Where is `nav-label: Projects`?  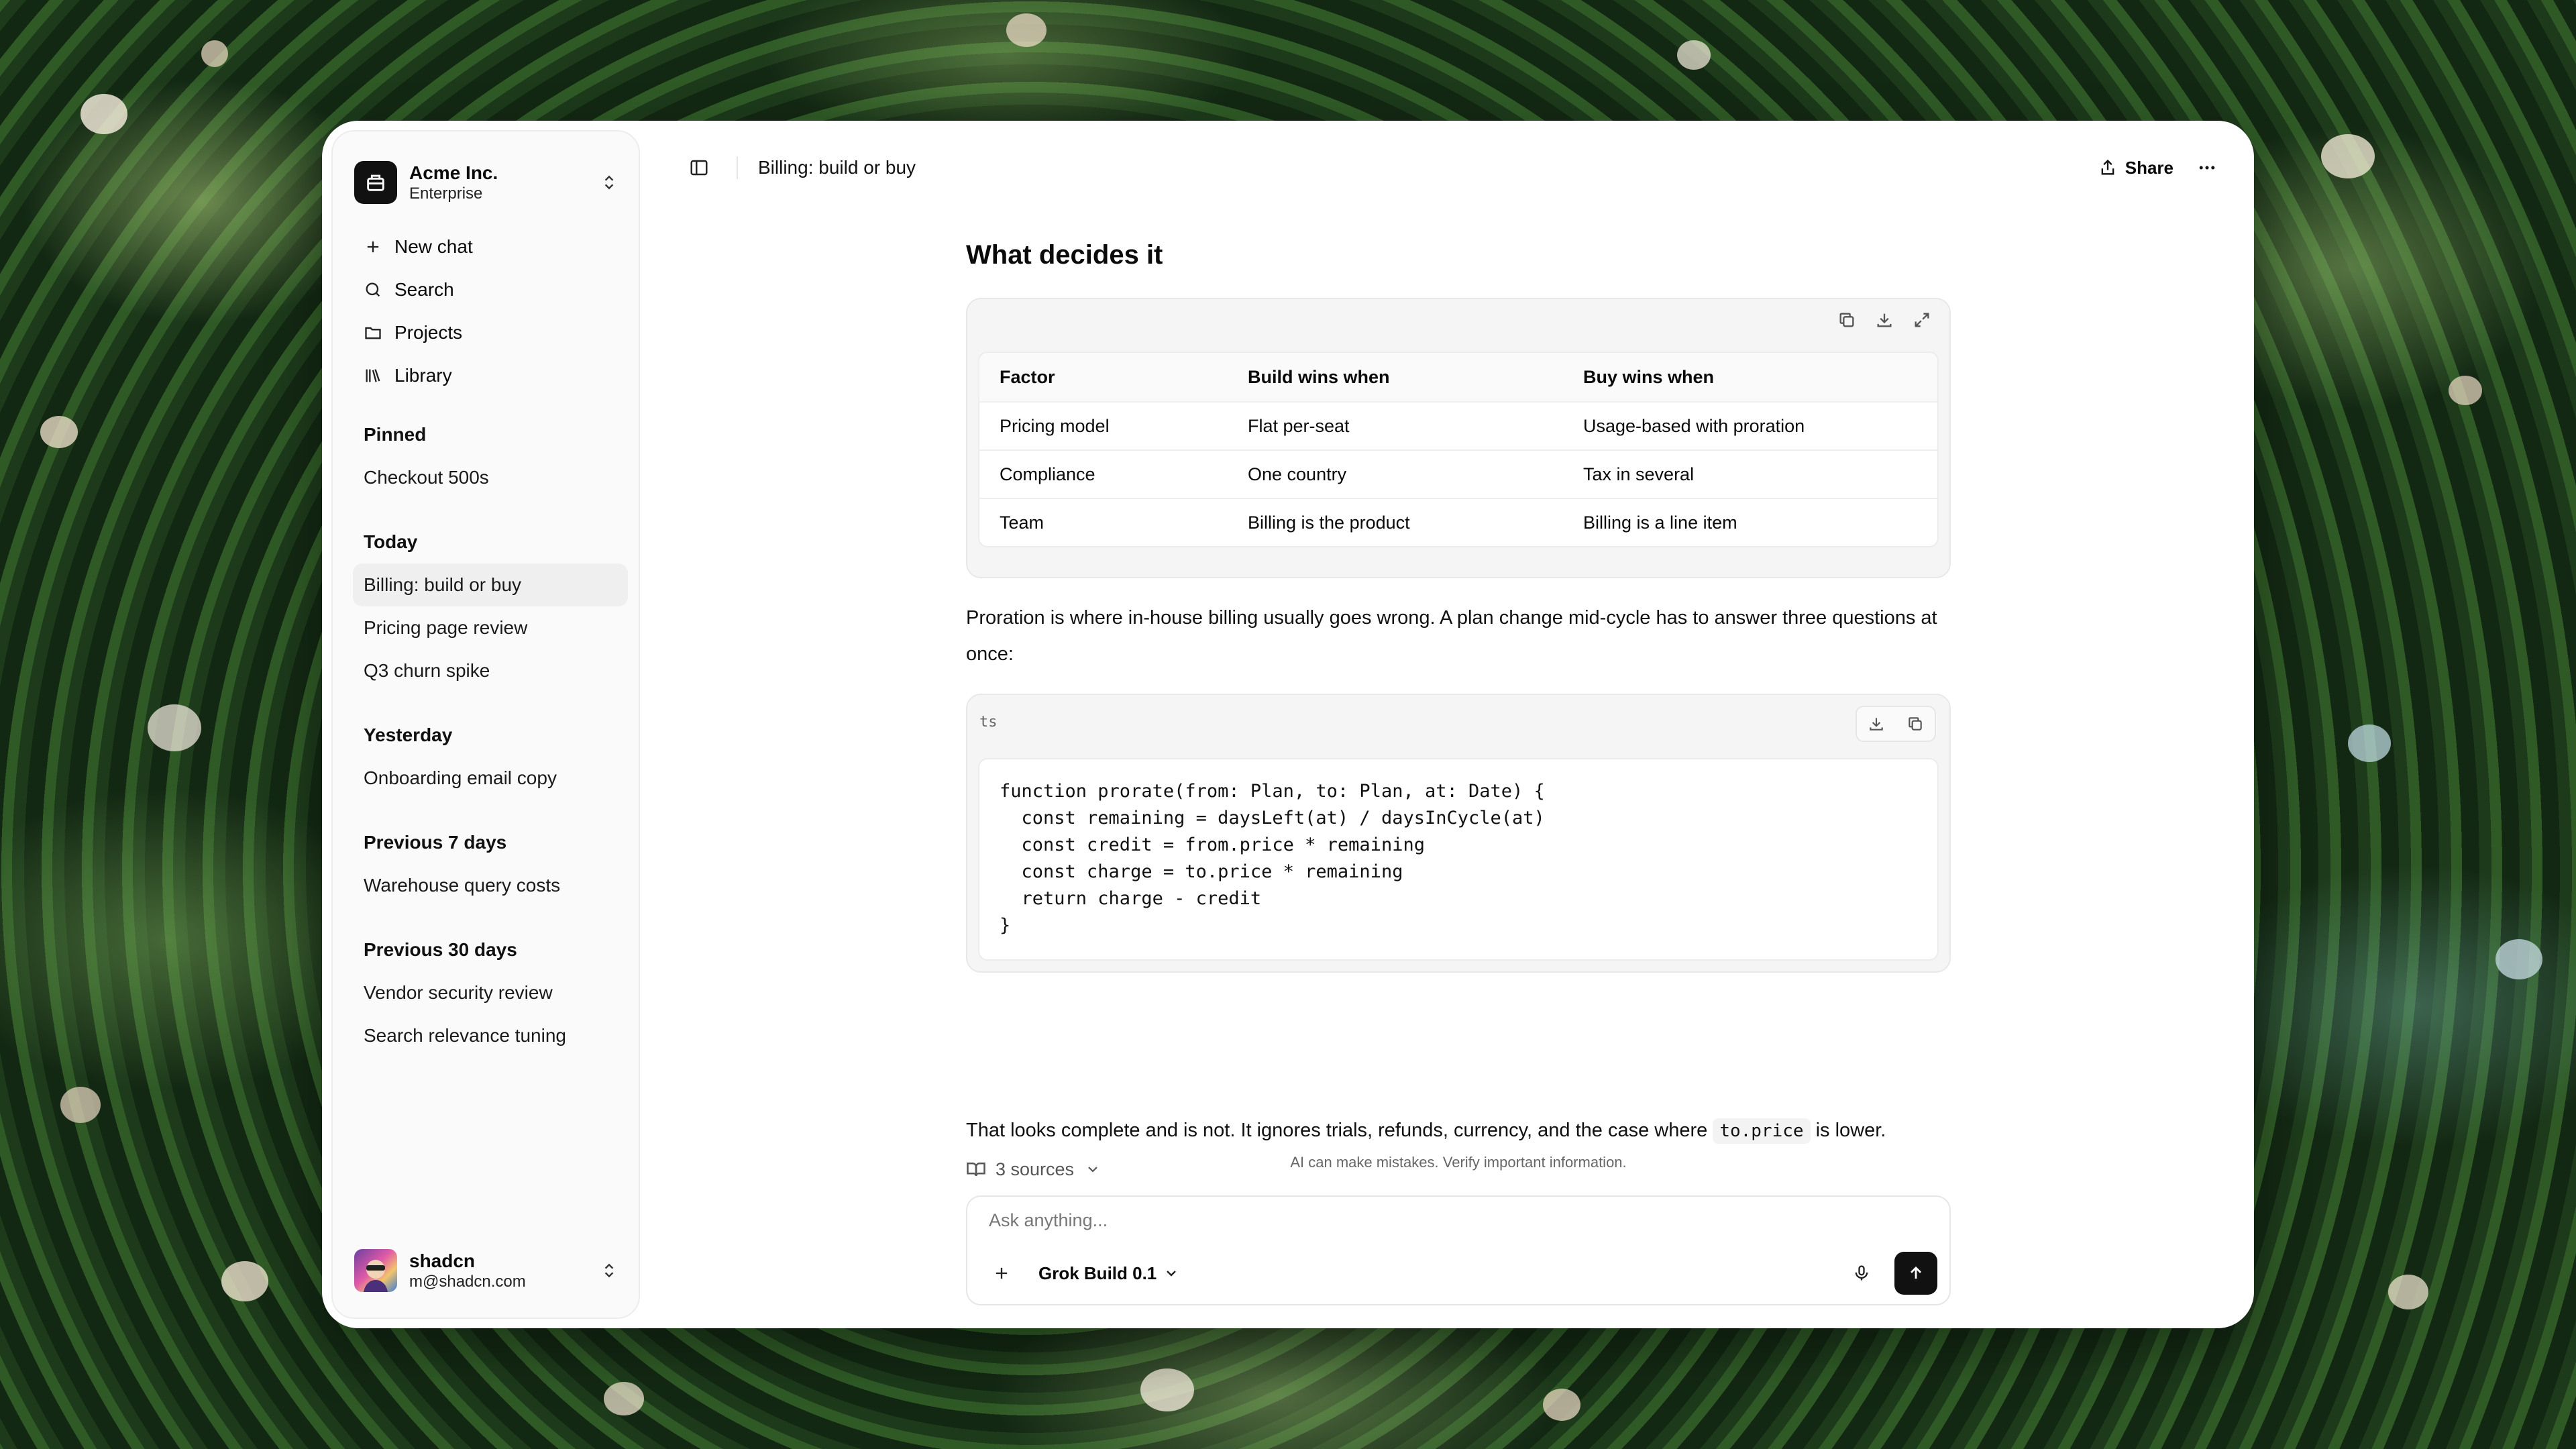 nav-label: Projects is located at coordinates (428, 332).